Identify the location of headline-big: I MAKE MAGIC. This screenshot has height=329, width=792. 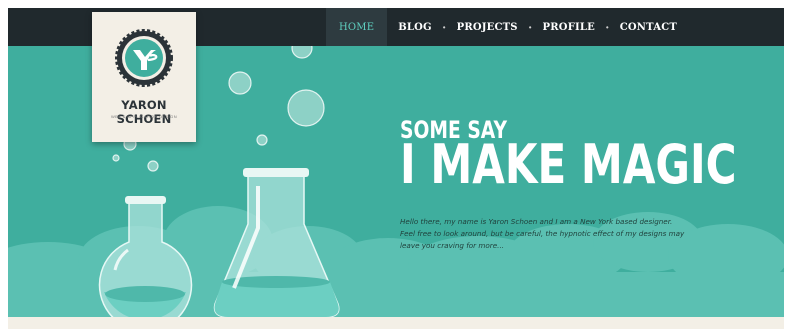
(568, 164).